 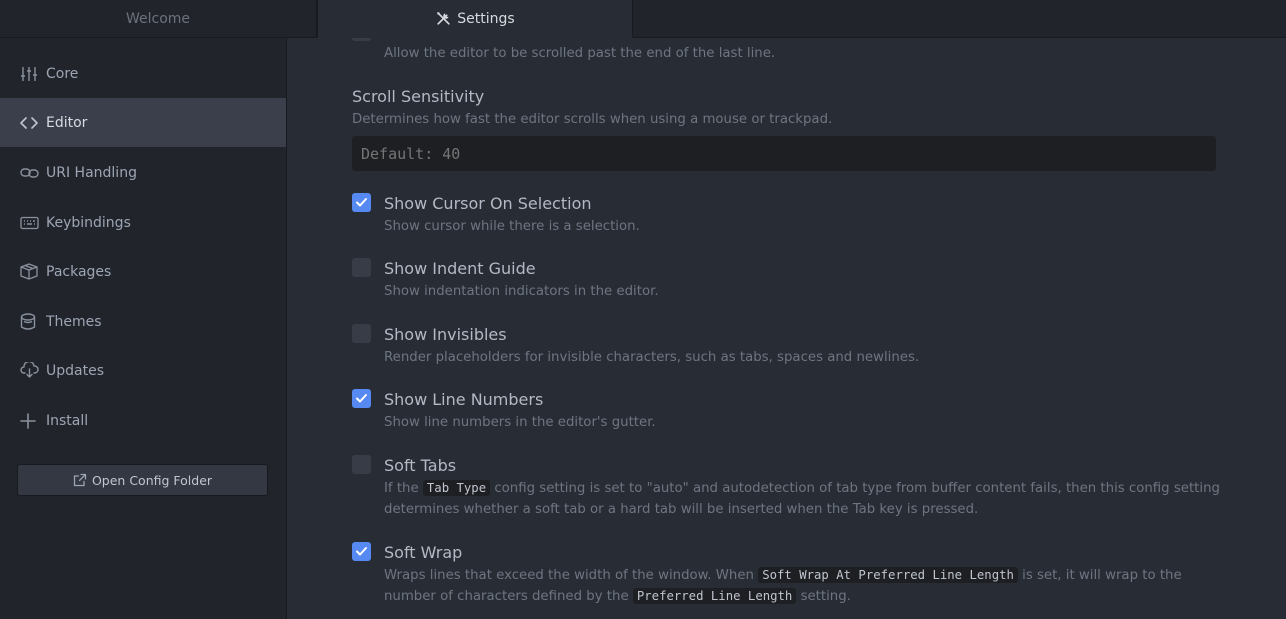 I want to click on sidebar-item-updates: Updates, so click(x=143, y=370).